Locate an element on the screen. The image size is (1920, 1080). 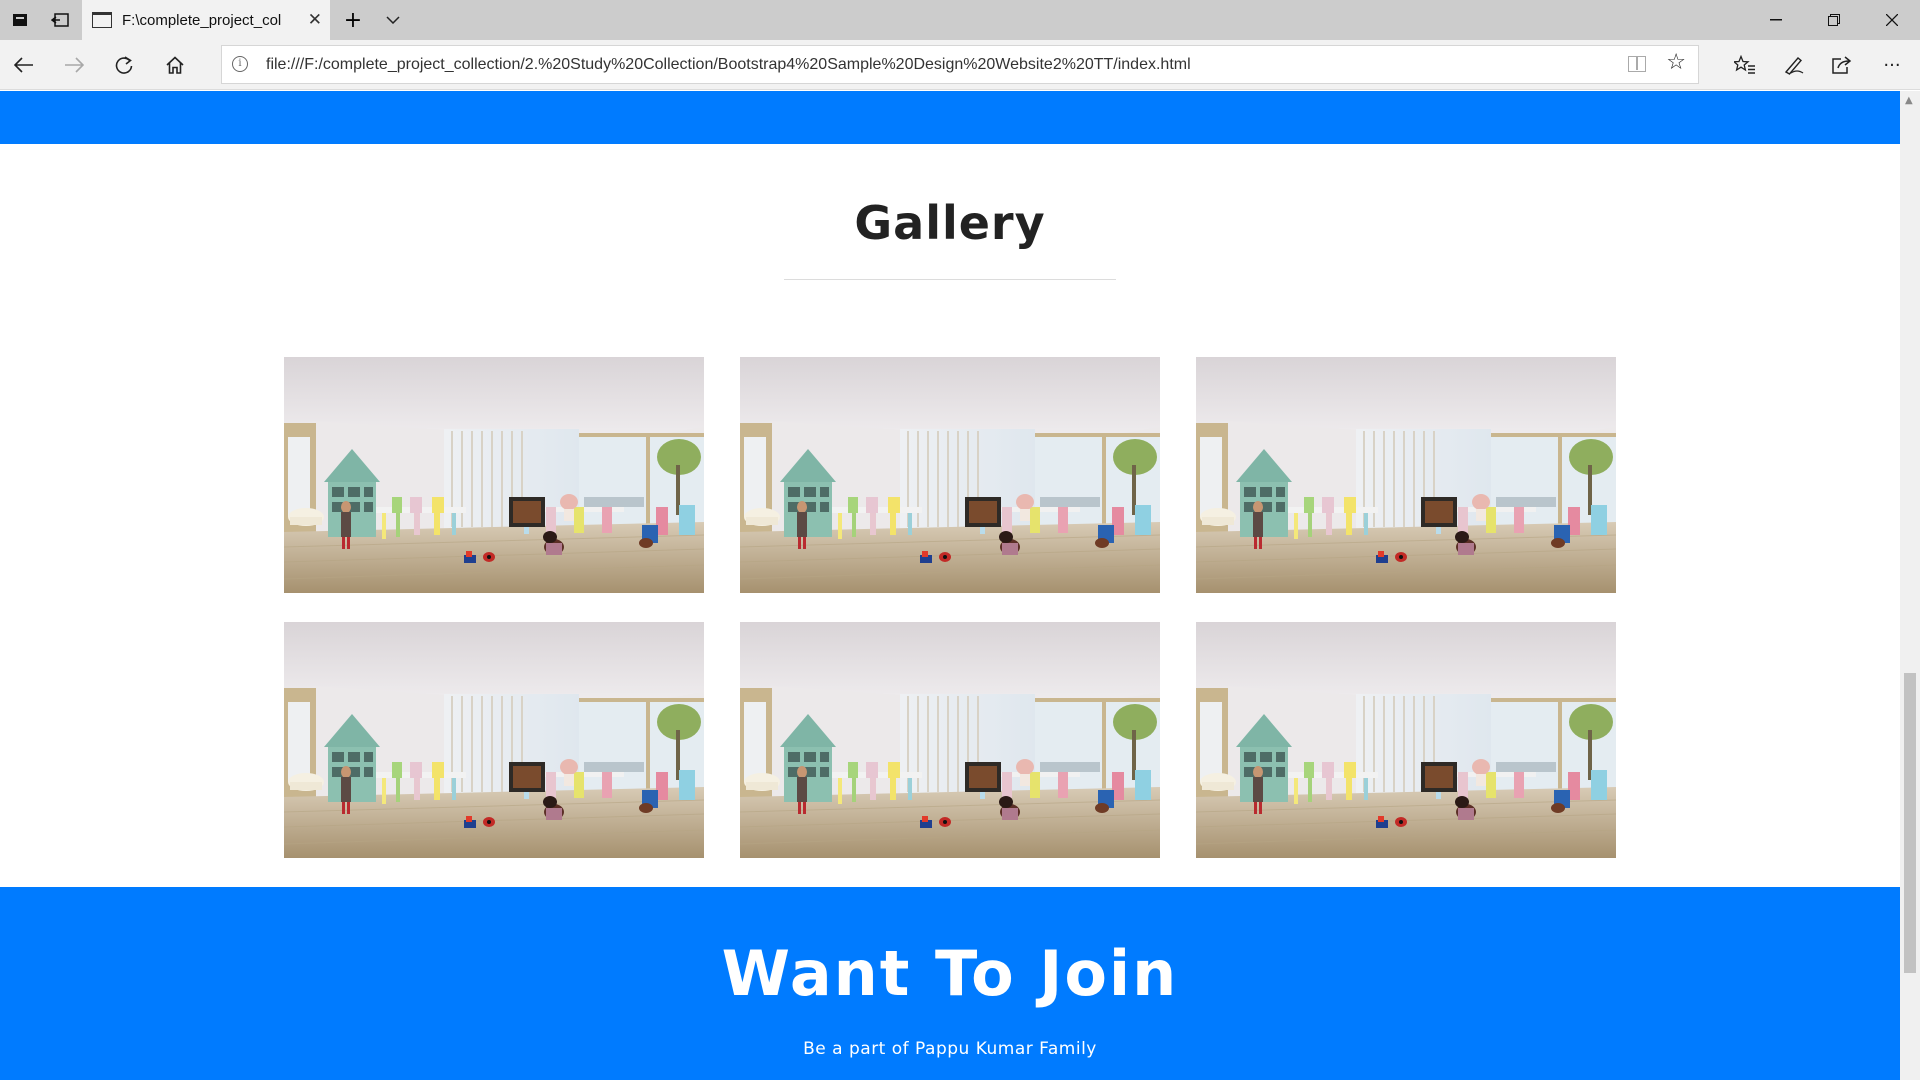
header-band is located at coordinates (950, 117).